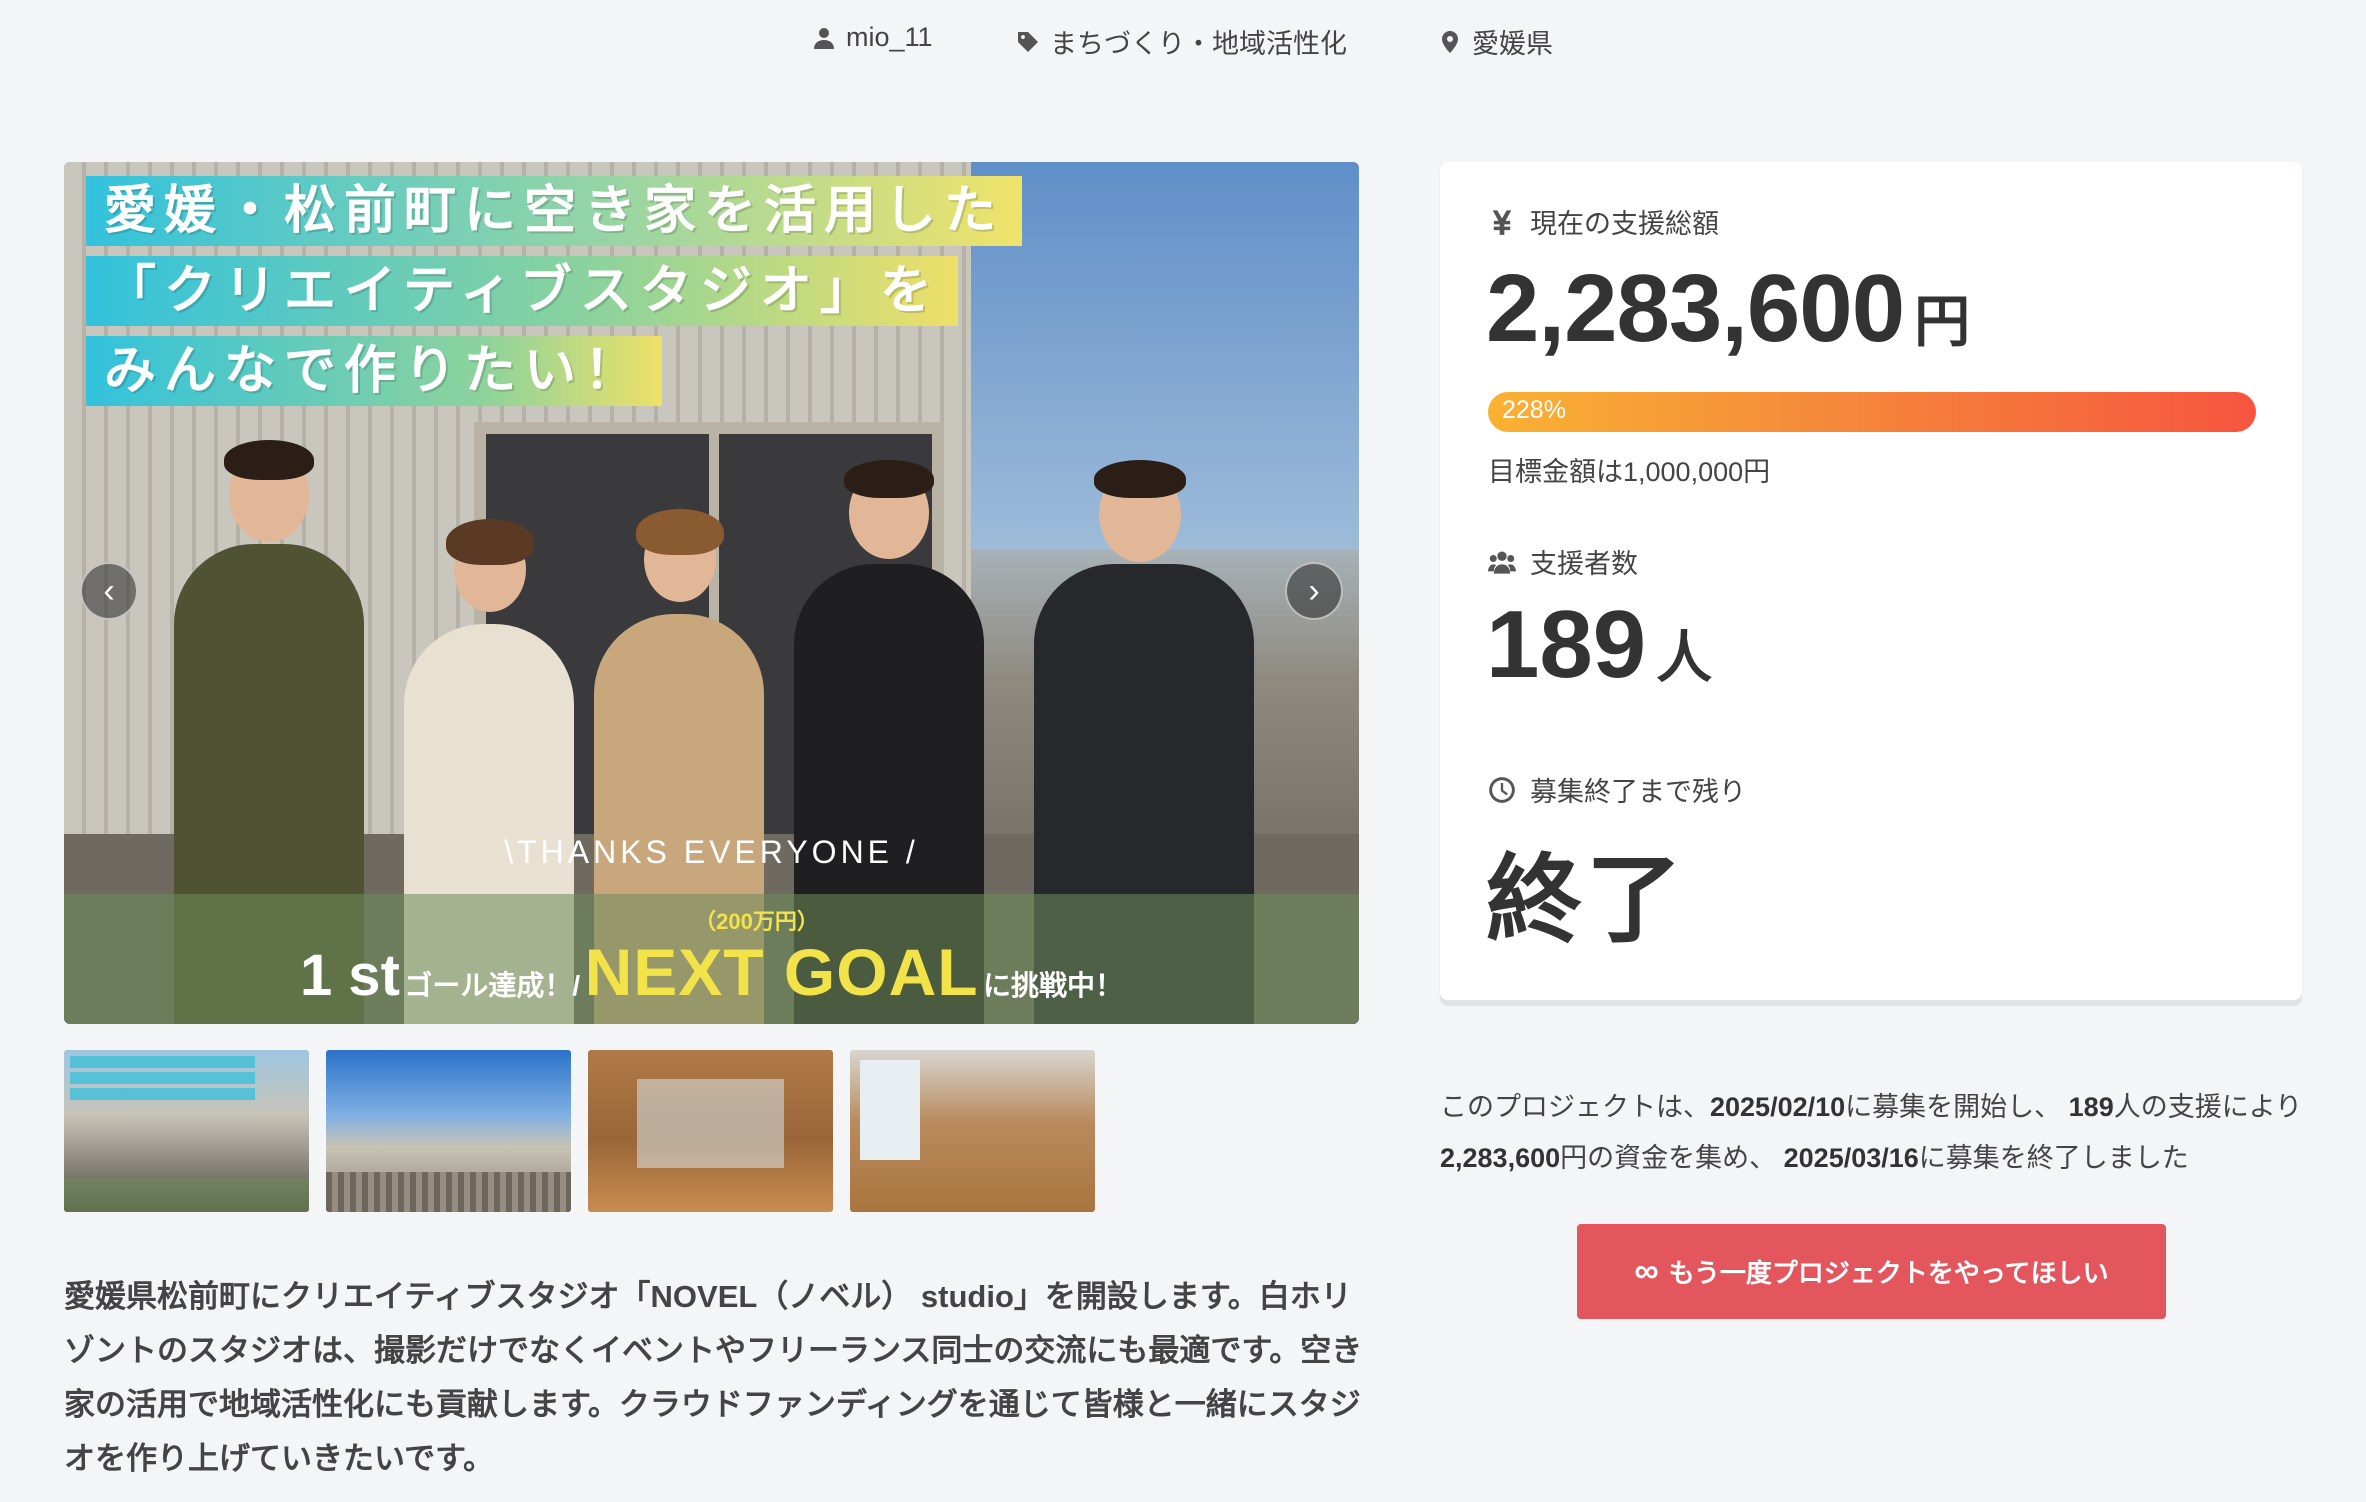 This screenshot has width=2366, height=1502. I want to click on chevron-left-icon: ‹, so click(109, 590).